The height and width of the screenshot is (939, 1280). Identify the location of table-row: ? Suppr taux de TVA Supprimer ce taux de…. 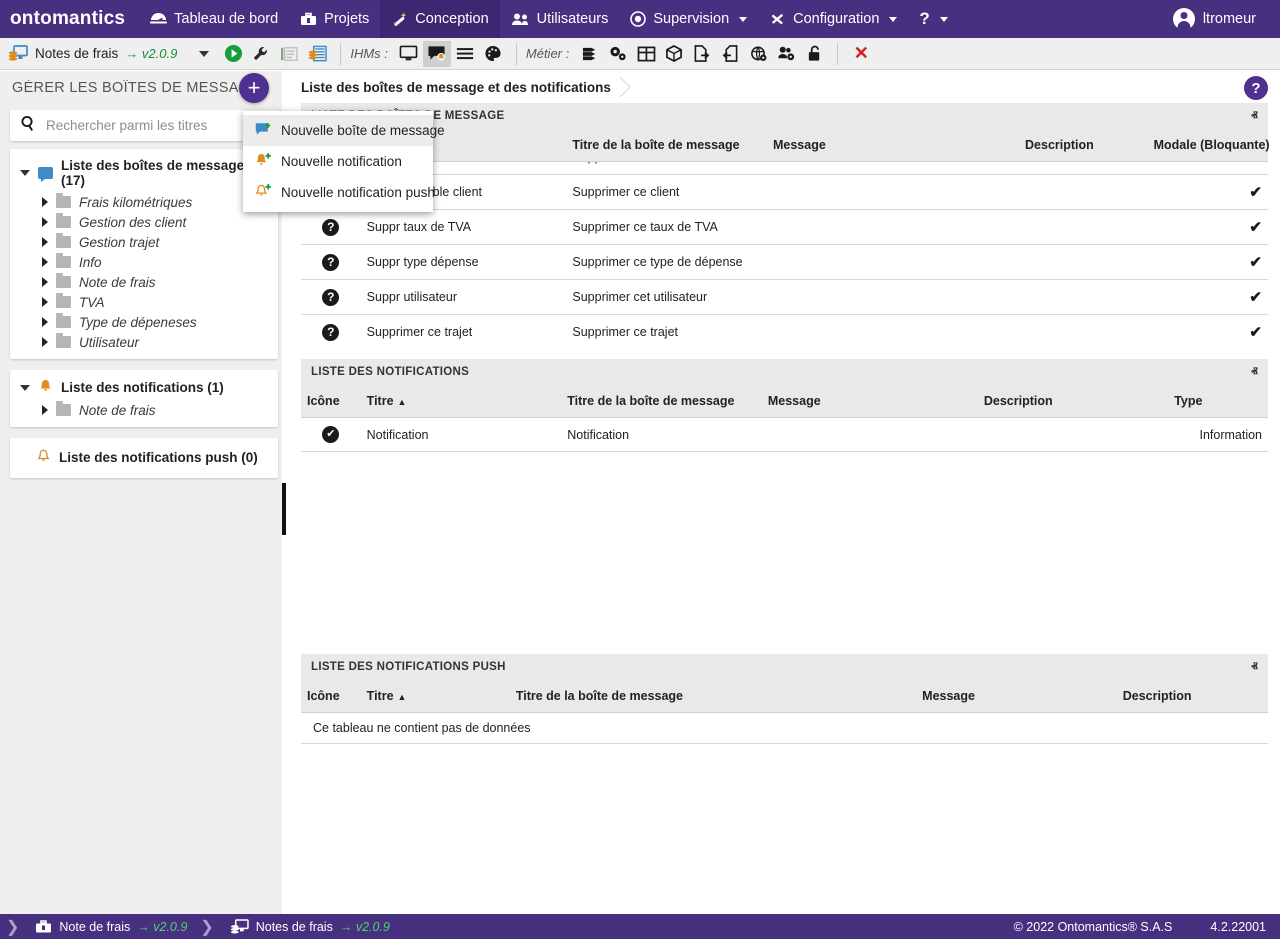
(784, 227).